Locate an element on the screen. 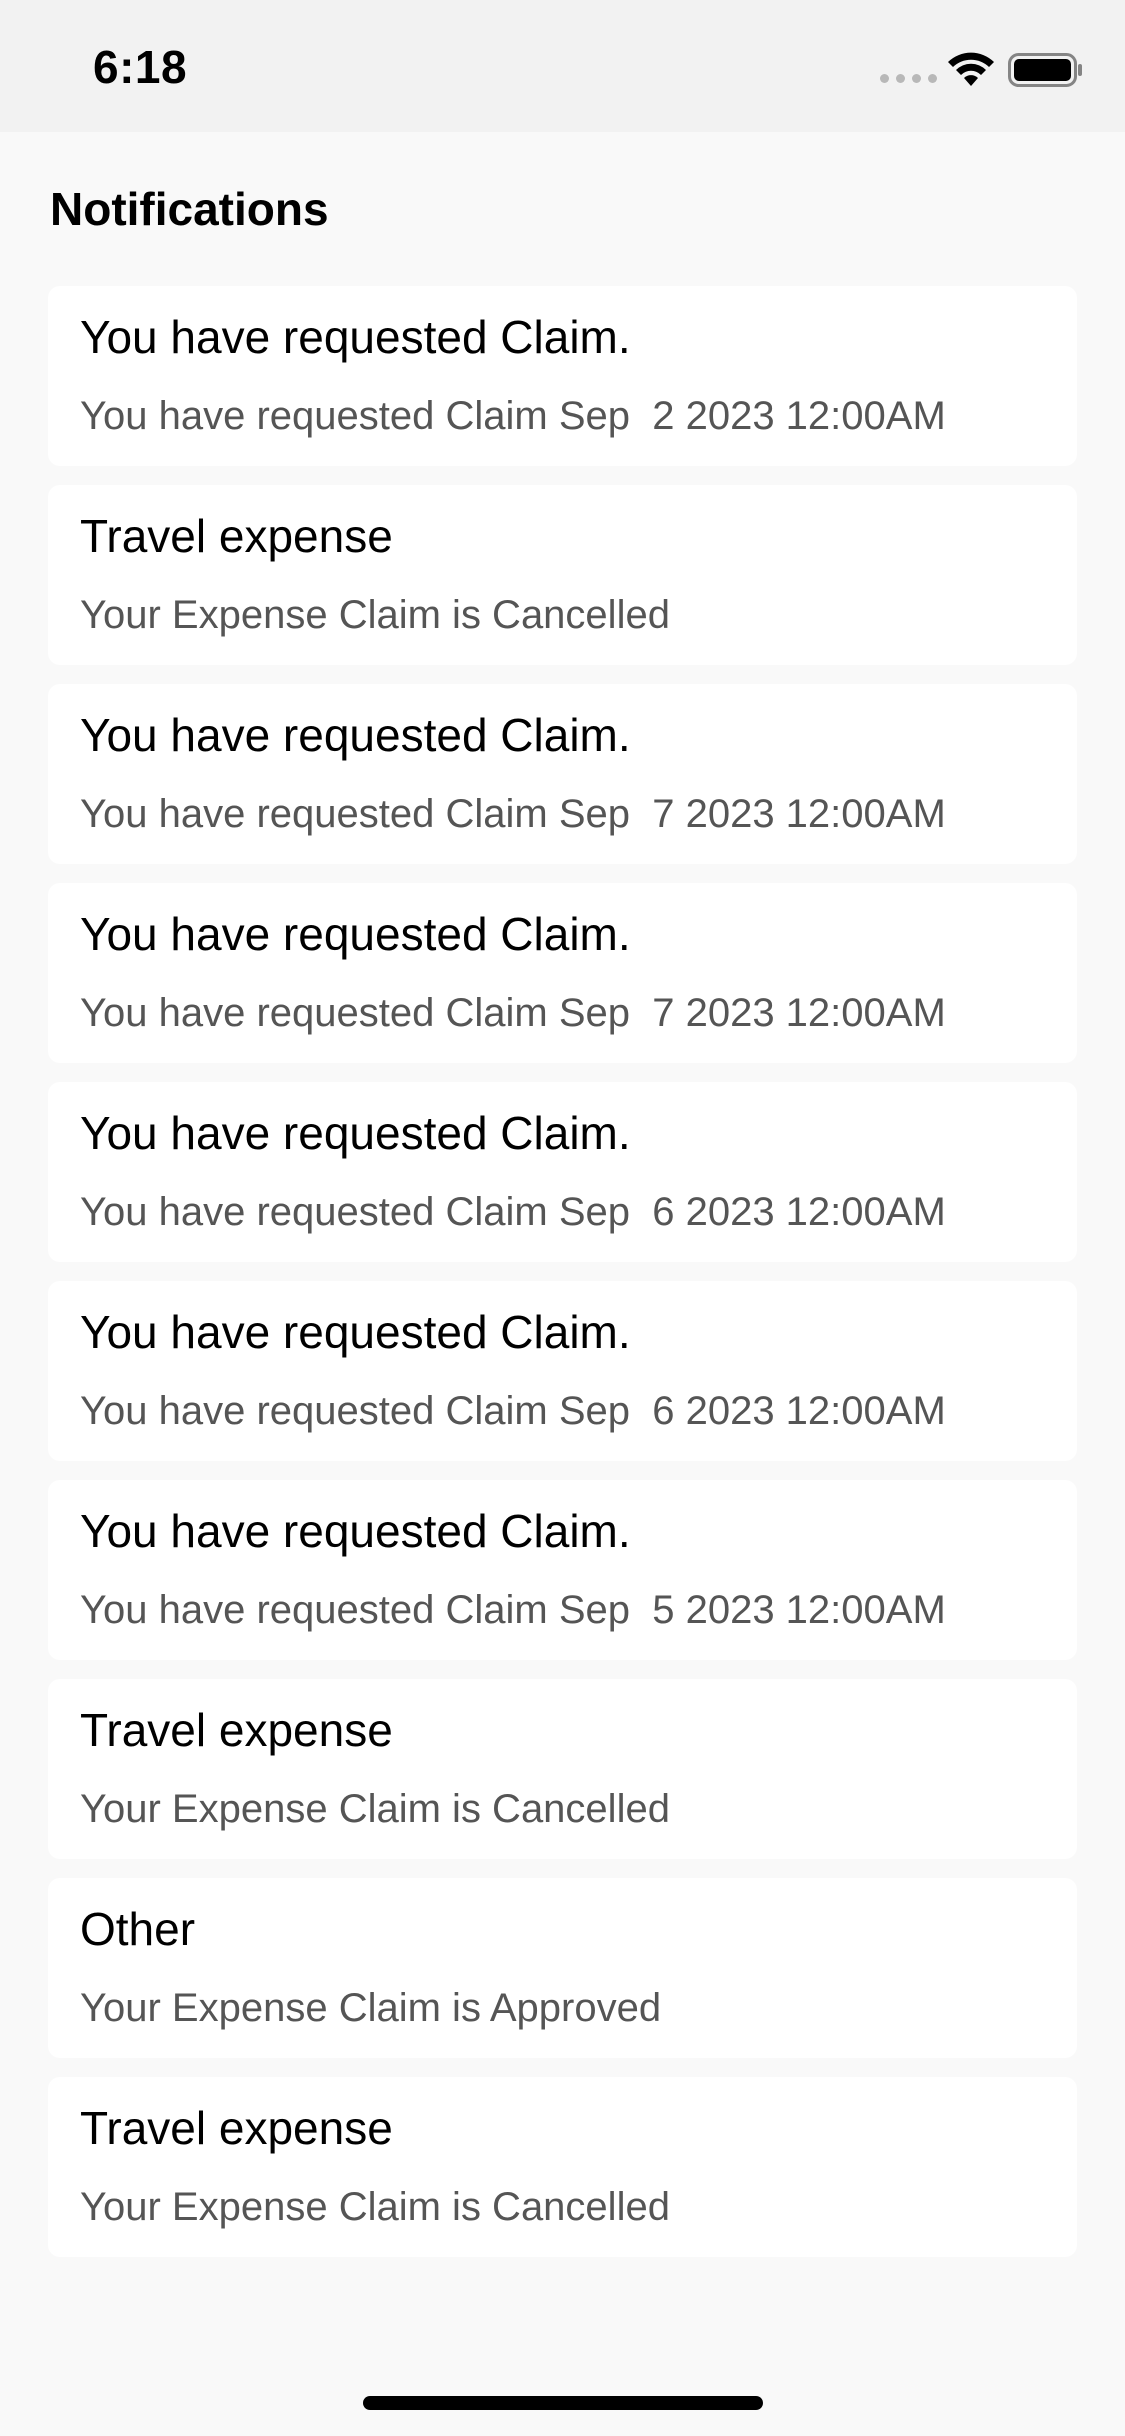 Image resolution: width=1125 pixels, height=2436 pixels. home-indicator is located at coordinates (563, 2403).